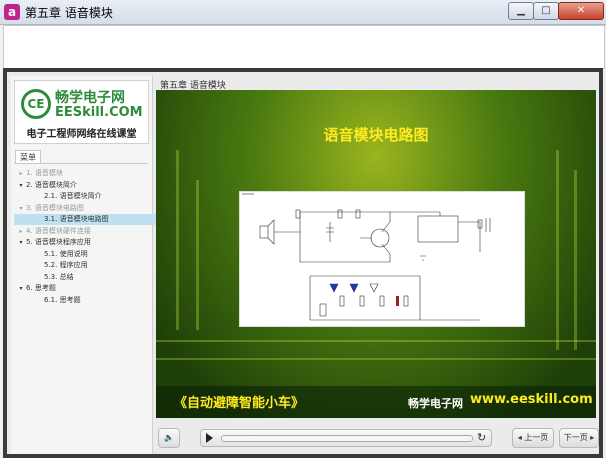  Describe the element at coordinates (58, 242) in the screenshot. I see `outline-label: 5. 语音模块程序应用` at that location.